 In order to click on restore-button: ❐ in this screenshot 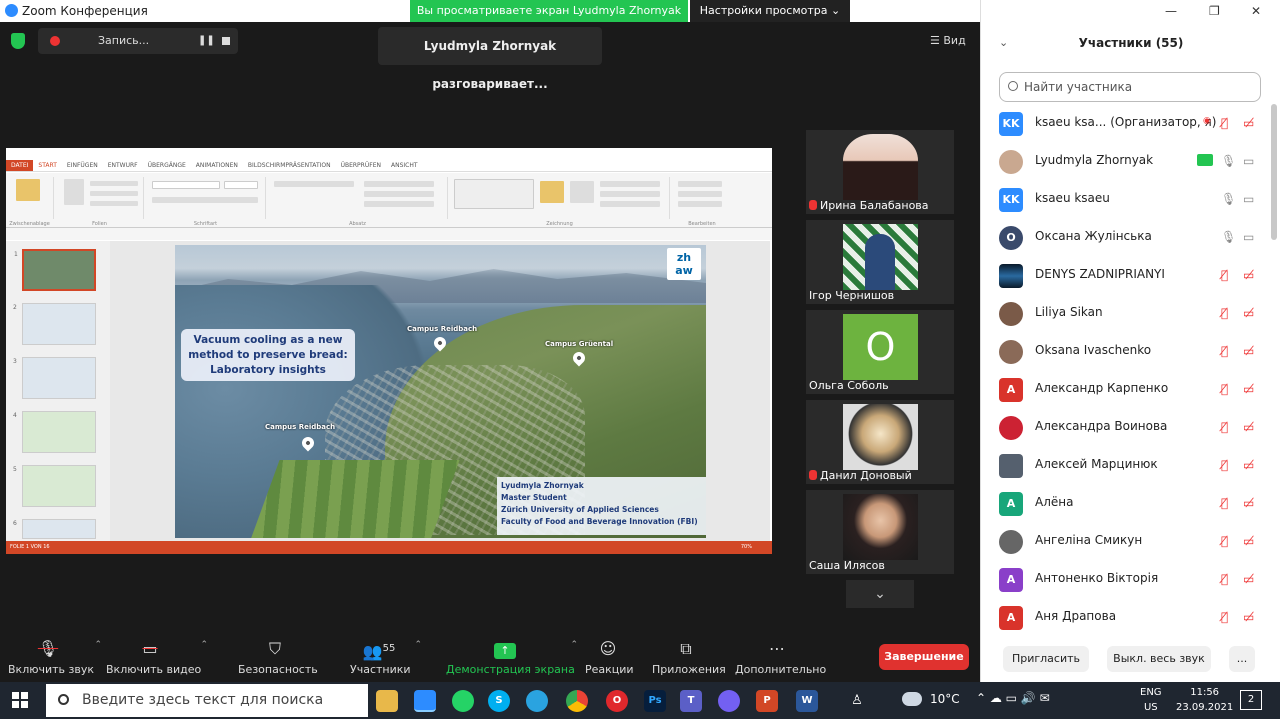, I will do `click(1214, 11)`.